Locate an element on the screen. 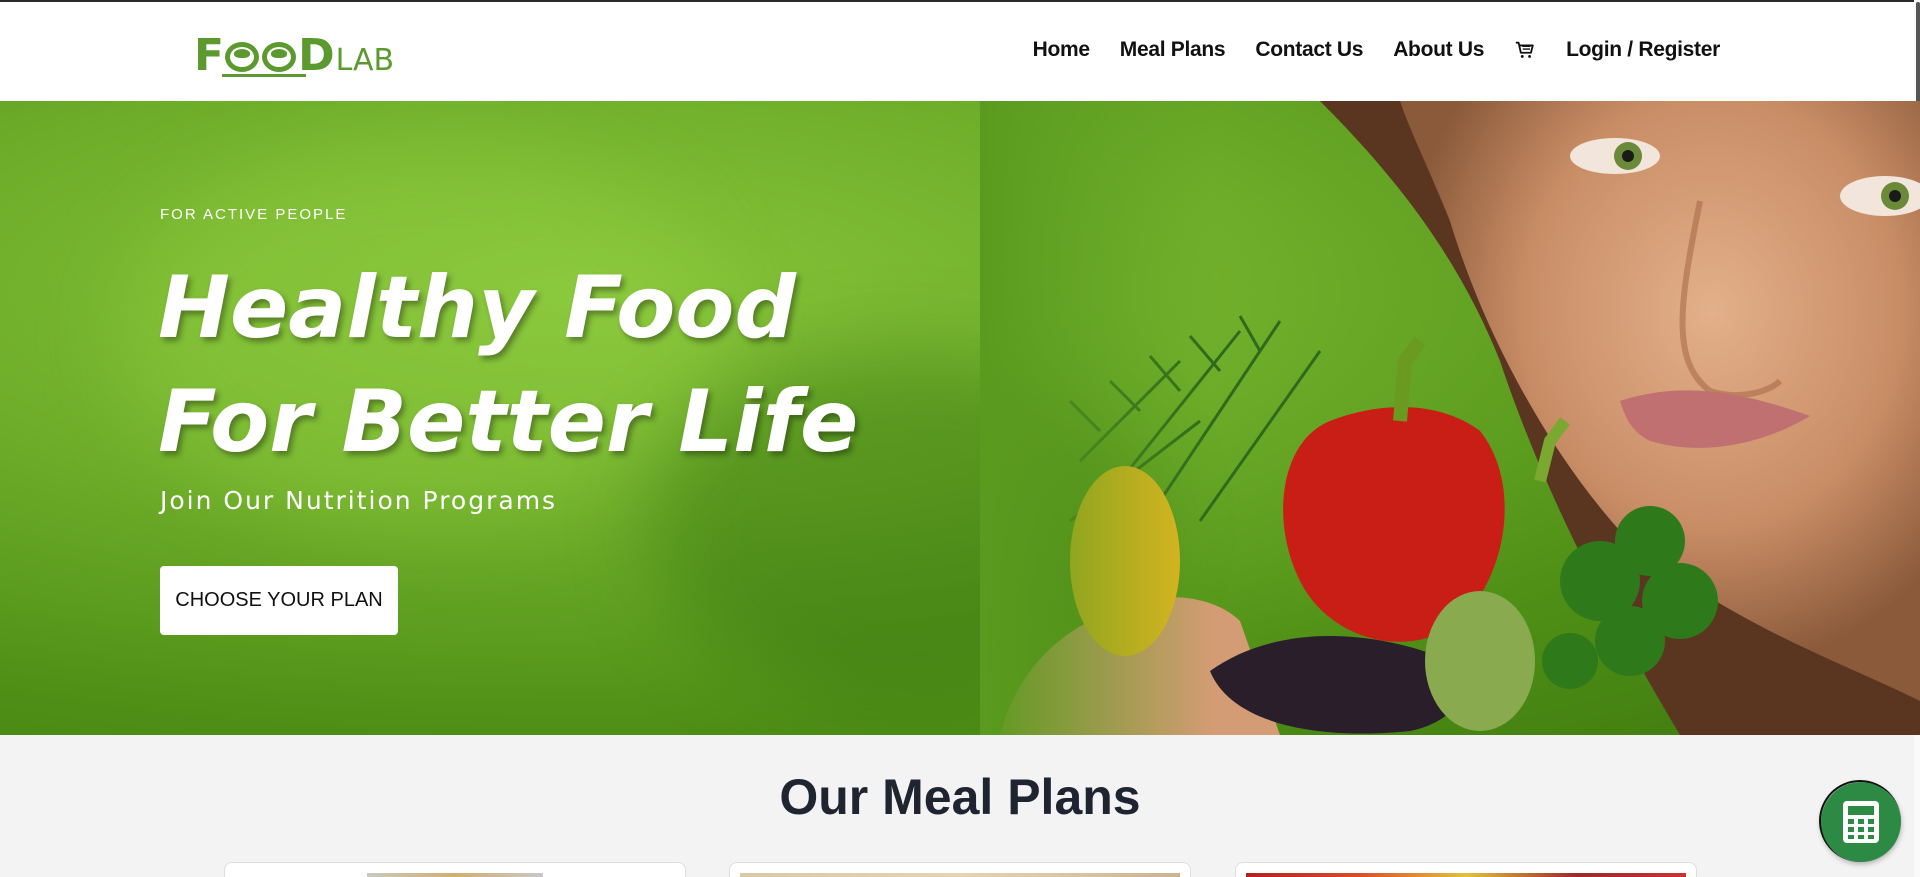 Image resolution: width=1920 pixels, height=877 pixels. hero-subheadline: Join Our Nutrition Programs is located at coordinates (359, 500).